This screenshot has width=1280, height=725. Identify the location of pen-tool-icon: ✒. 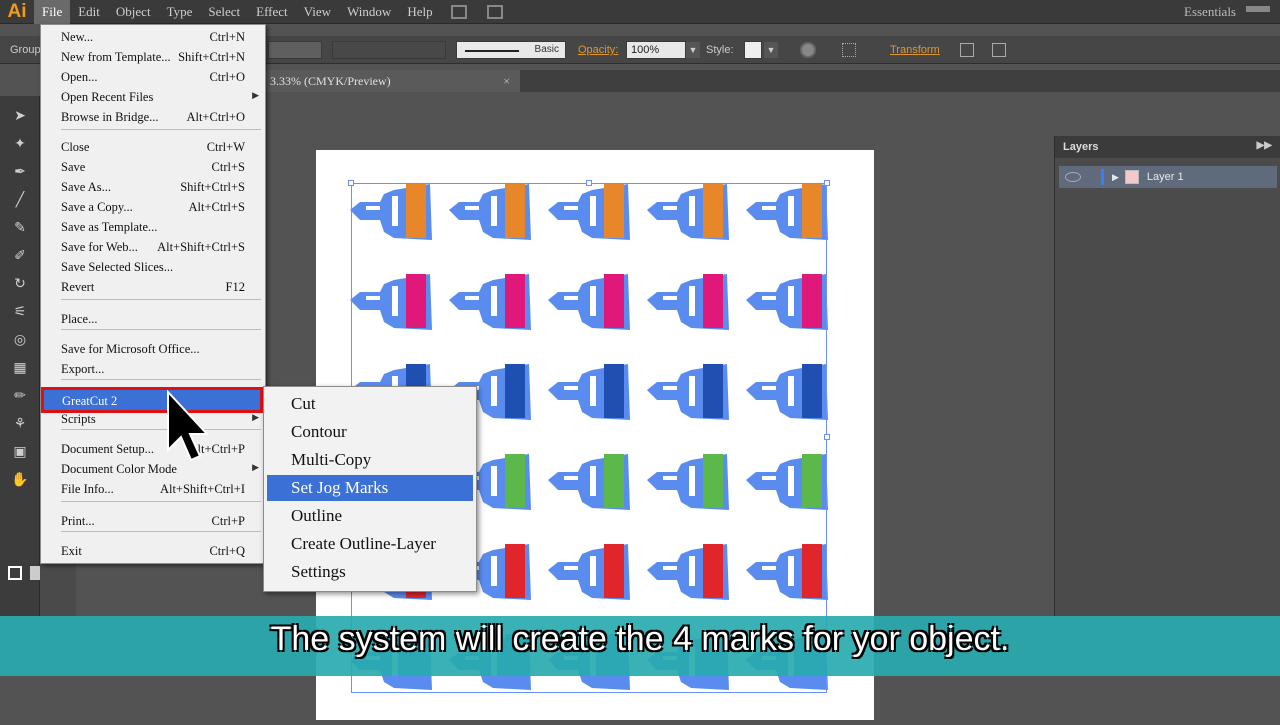
(20, 171).